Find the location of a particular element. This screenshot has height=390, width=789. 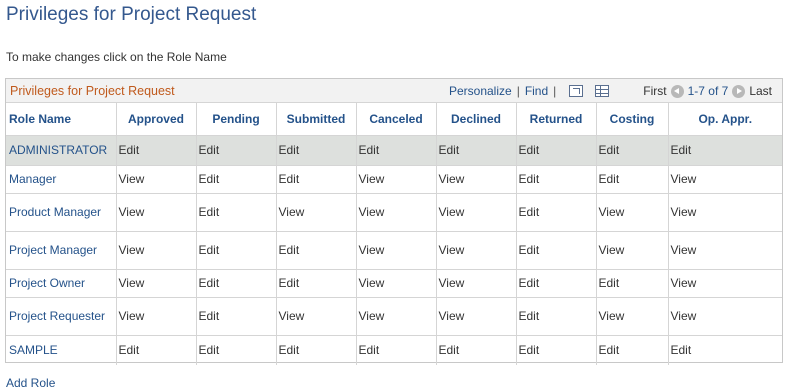

next-arrow-icon is located at coordinates (739, 91).